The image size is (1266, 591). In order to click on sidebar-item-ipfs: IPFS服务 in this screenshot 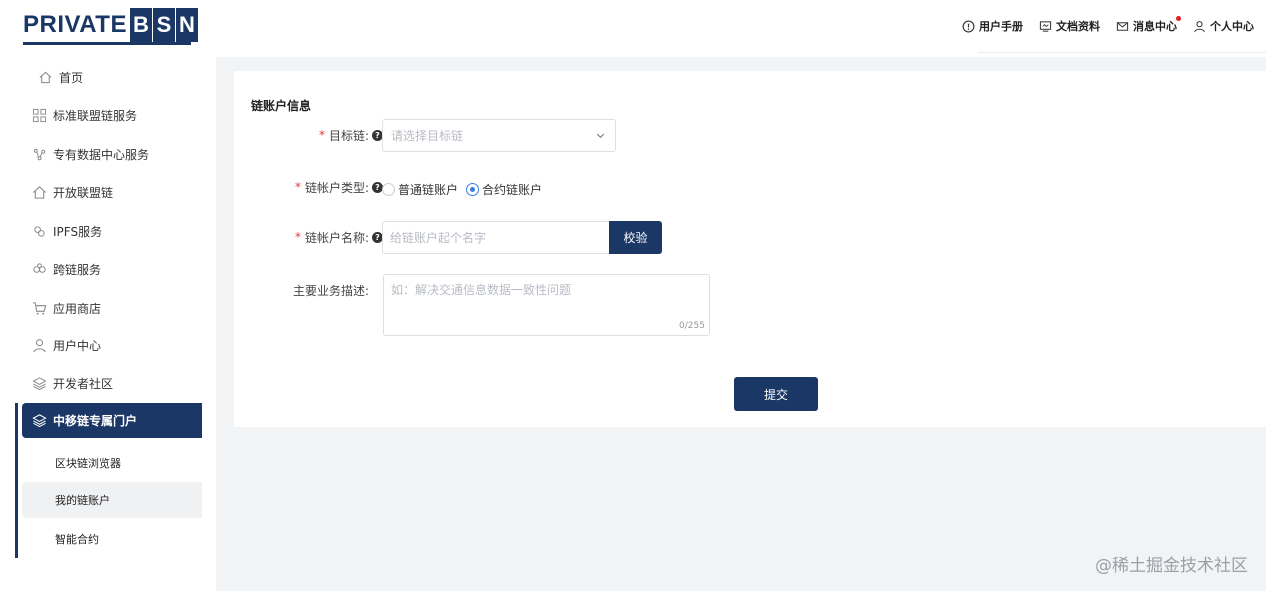, I will do `click(67, 231)`.